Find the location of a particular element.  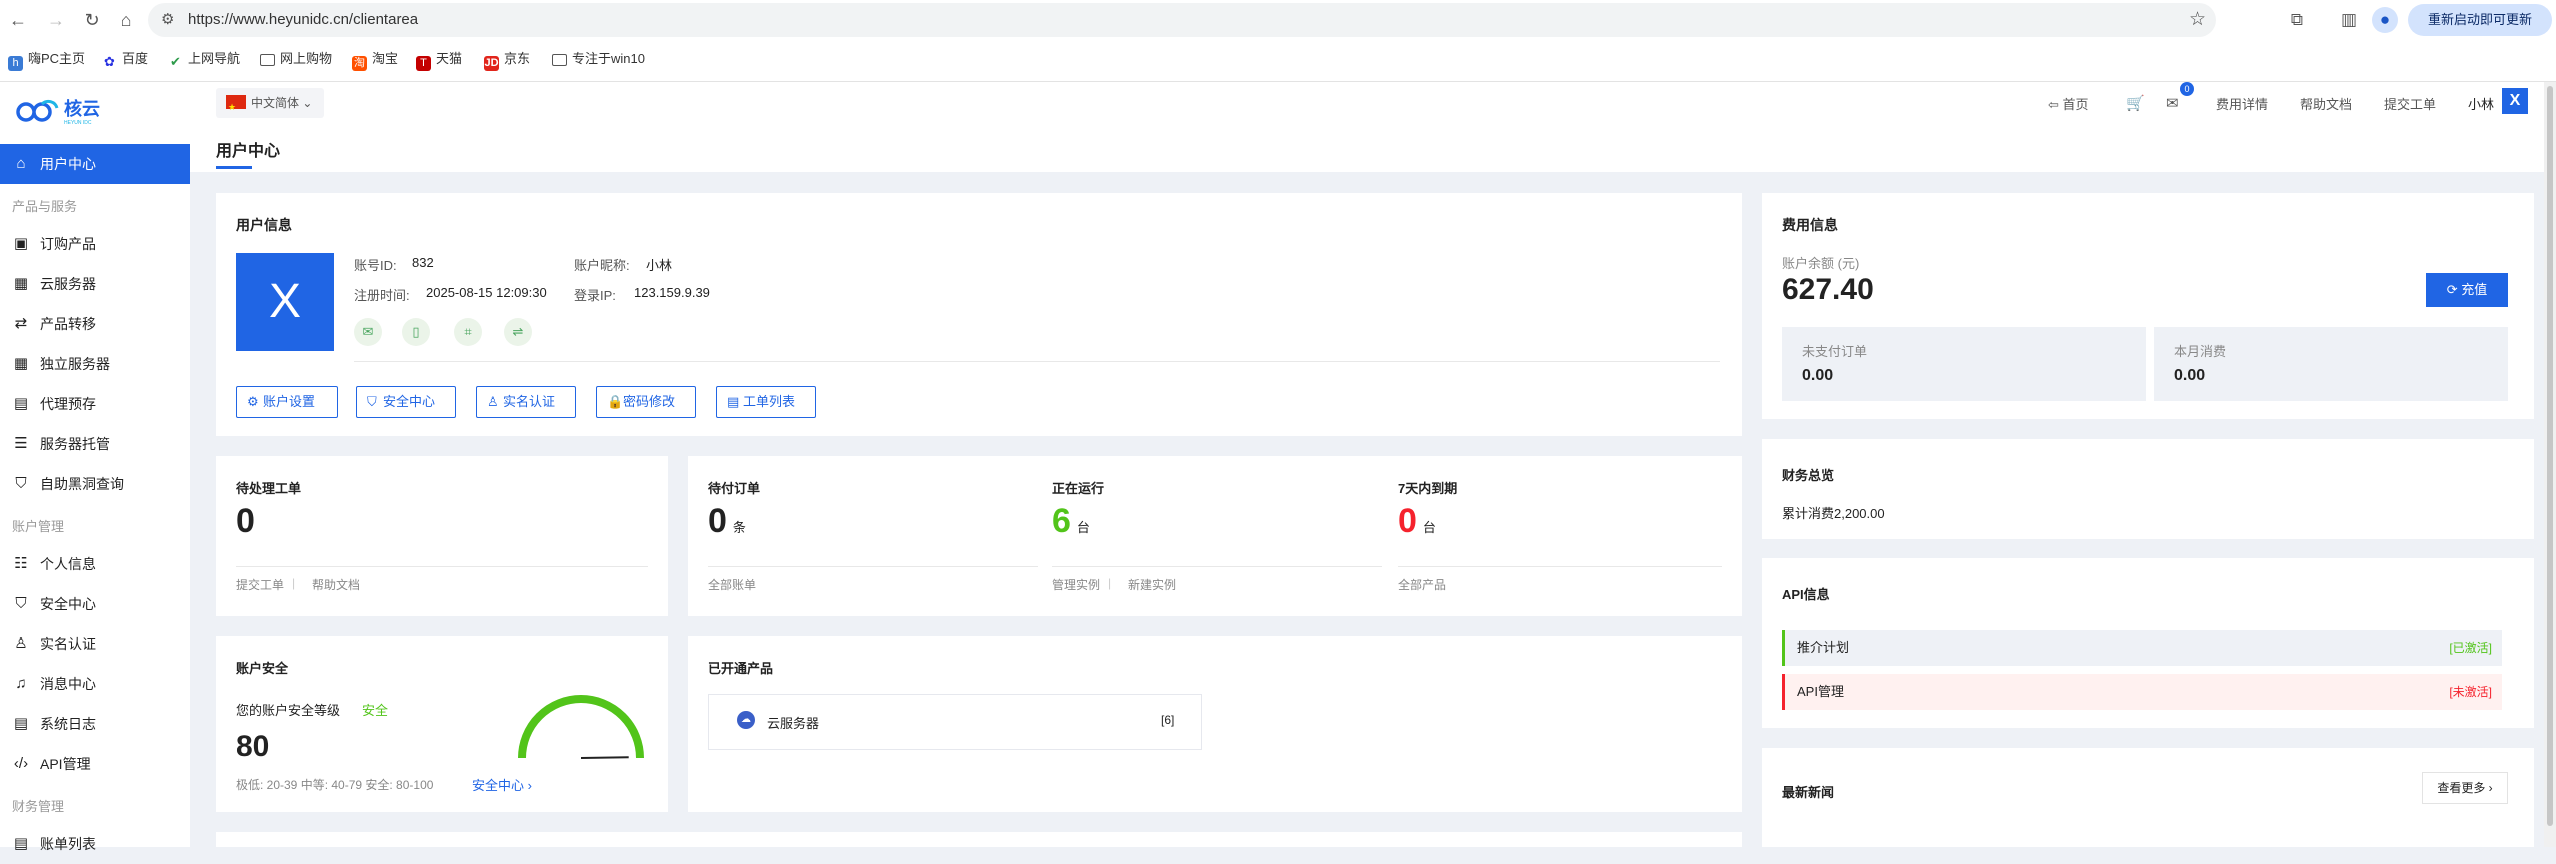

sidebar-item-label: 服务器托管 is located at coordinates (75, 444).